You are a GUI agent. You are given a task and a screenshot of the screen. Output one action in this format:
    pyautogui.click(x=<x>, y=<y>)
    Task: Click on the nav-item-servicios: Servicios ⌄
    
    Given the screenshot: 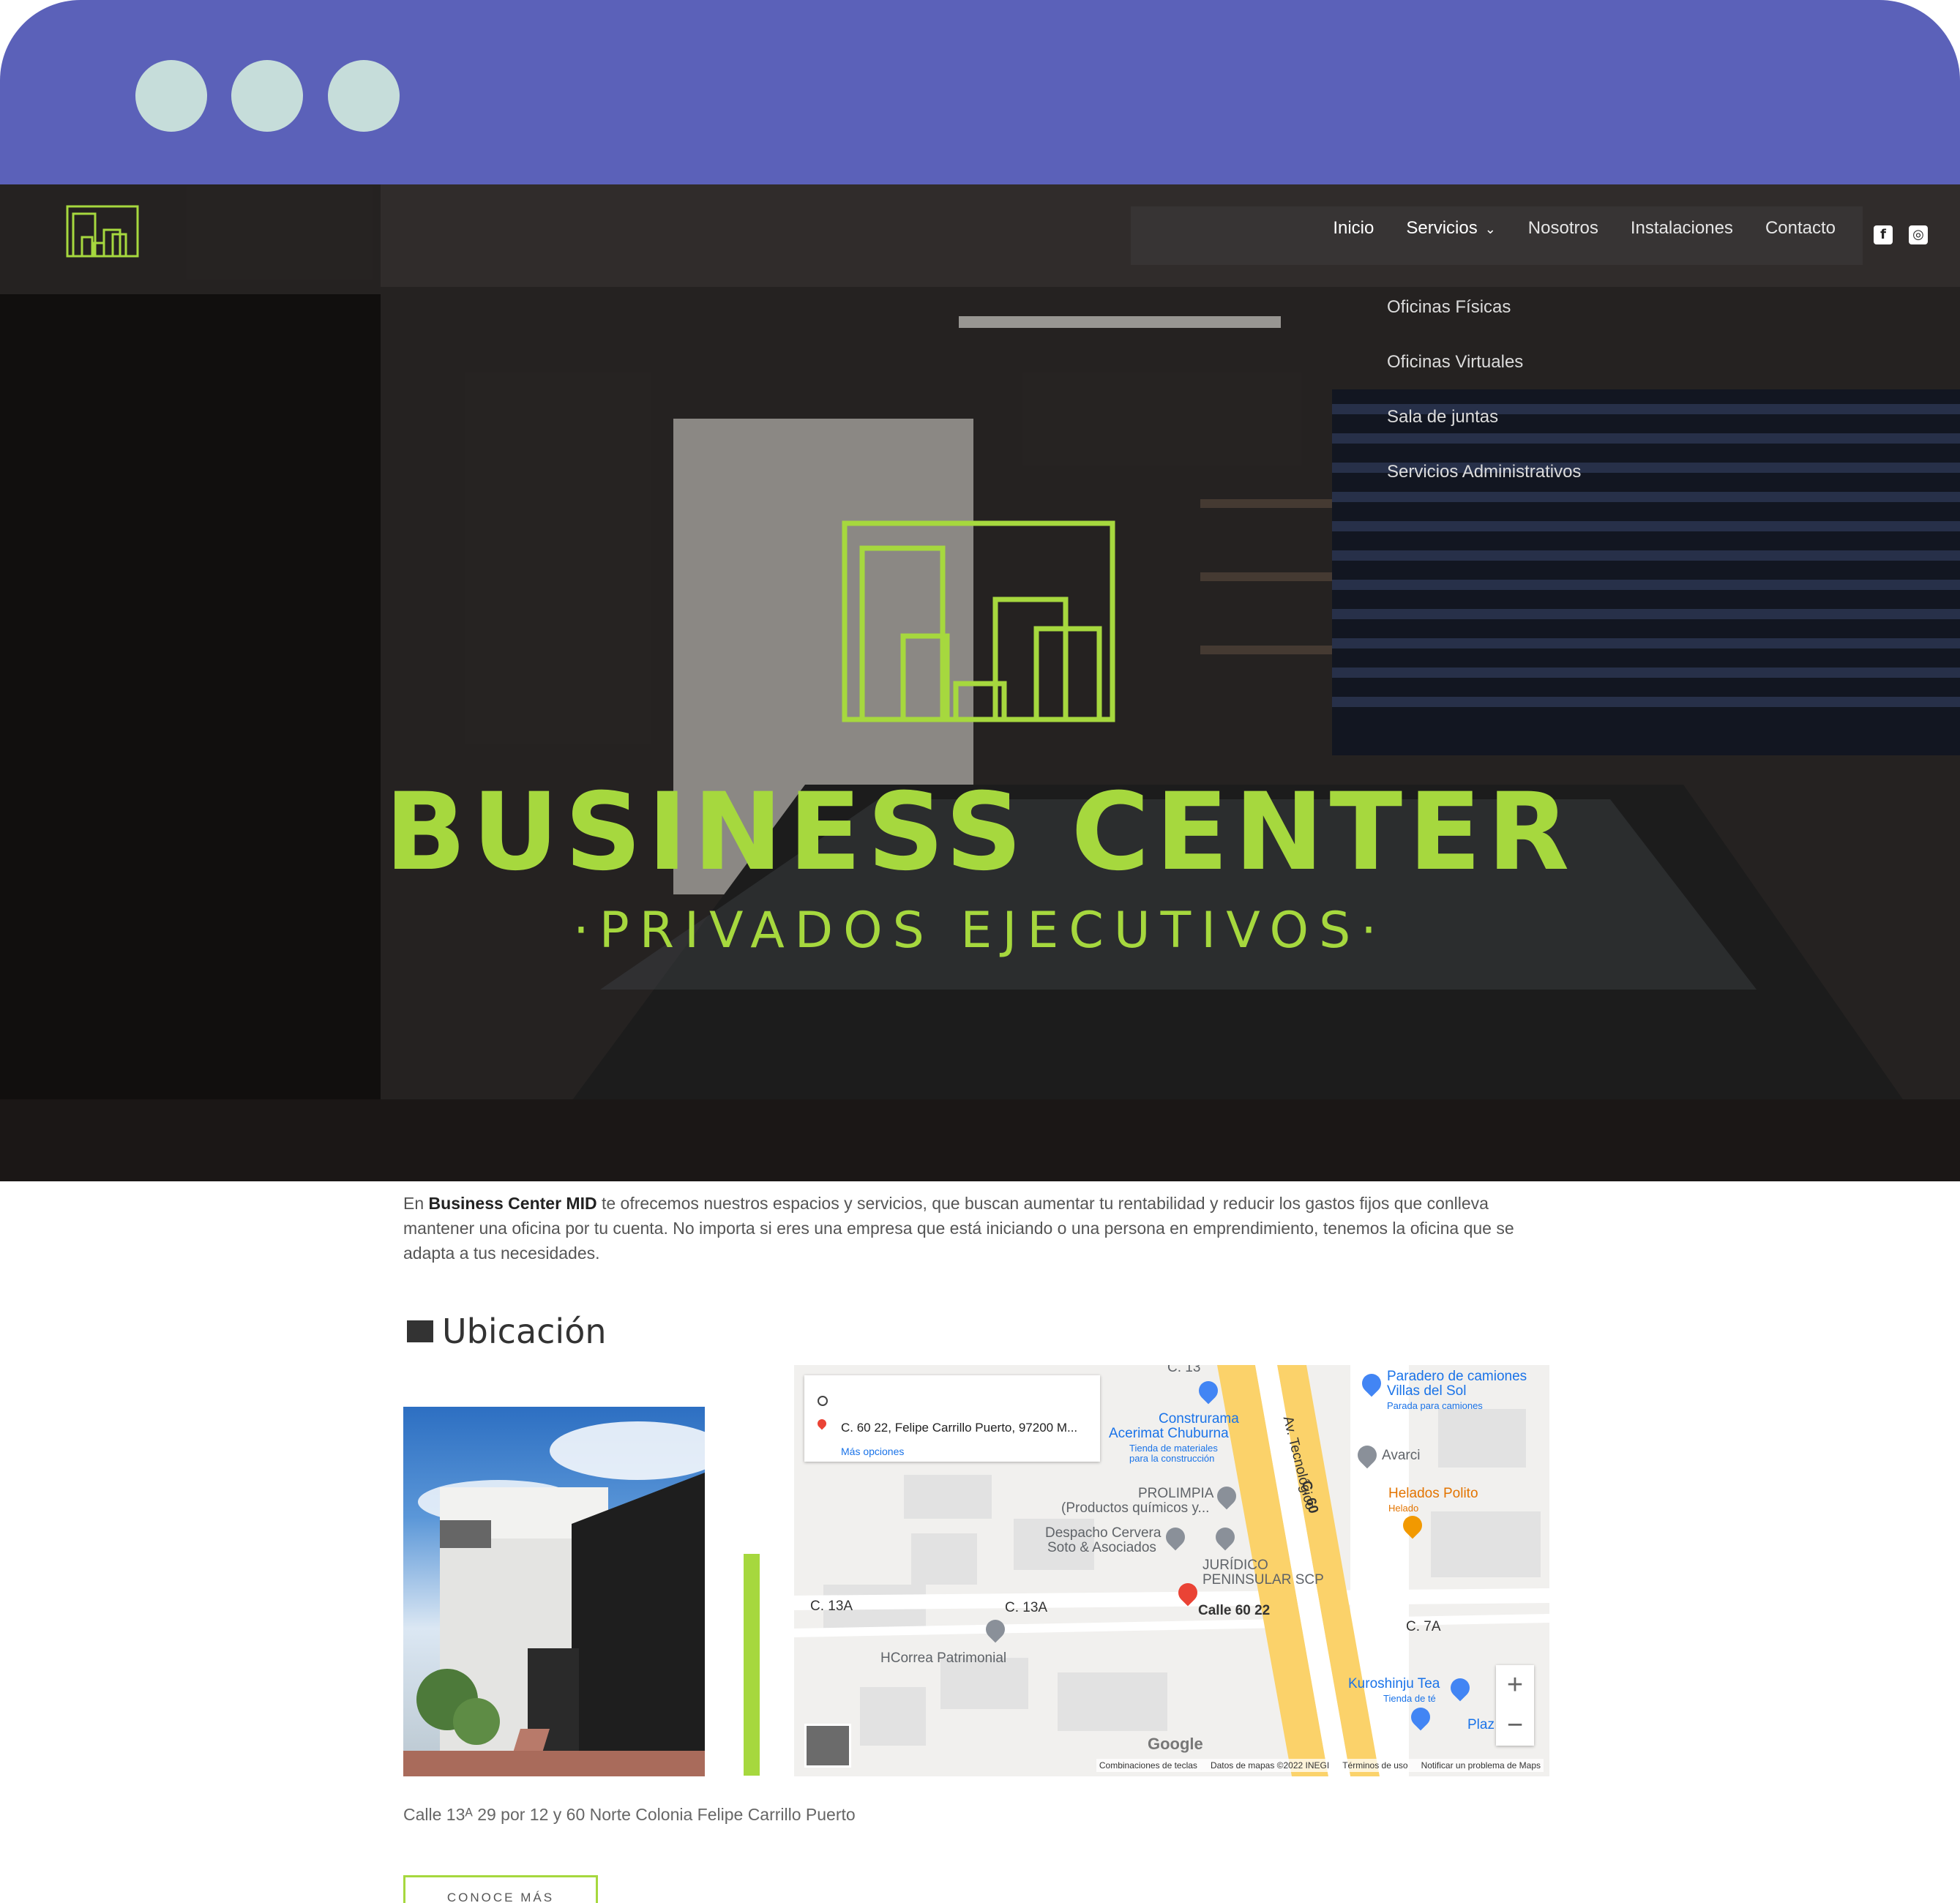 What is the action you would take?
    pyautogui.click(x=1450, y=228)
    